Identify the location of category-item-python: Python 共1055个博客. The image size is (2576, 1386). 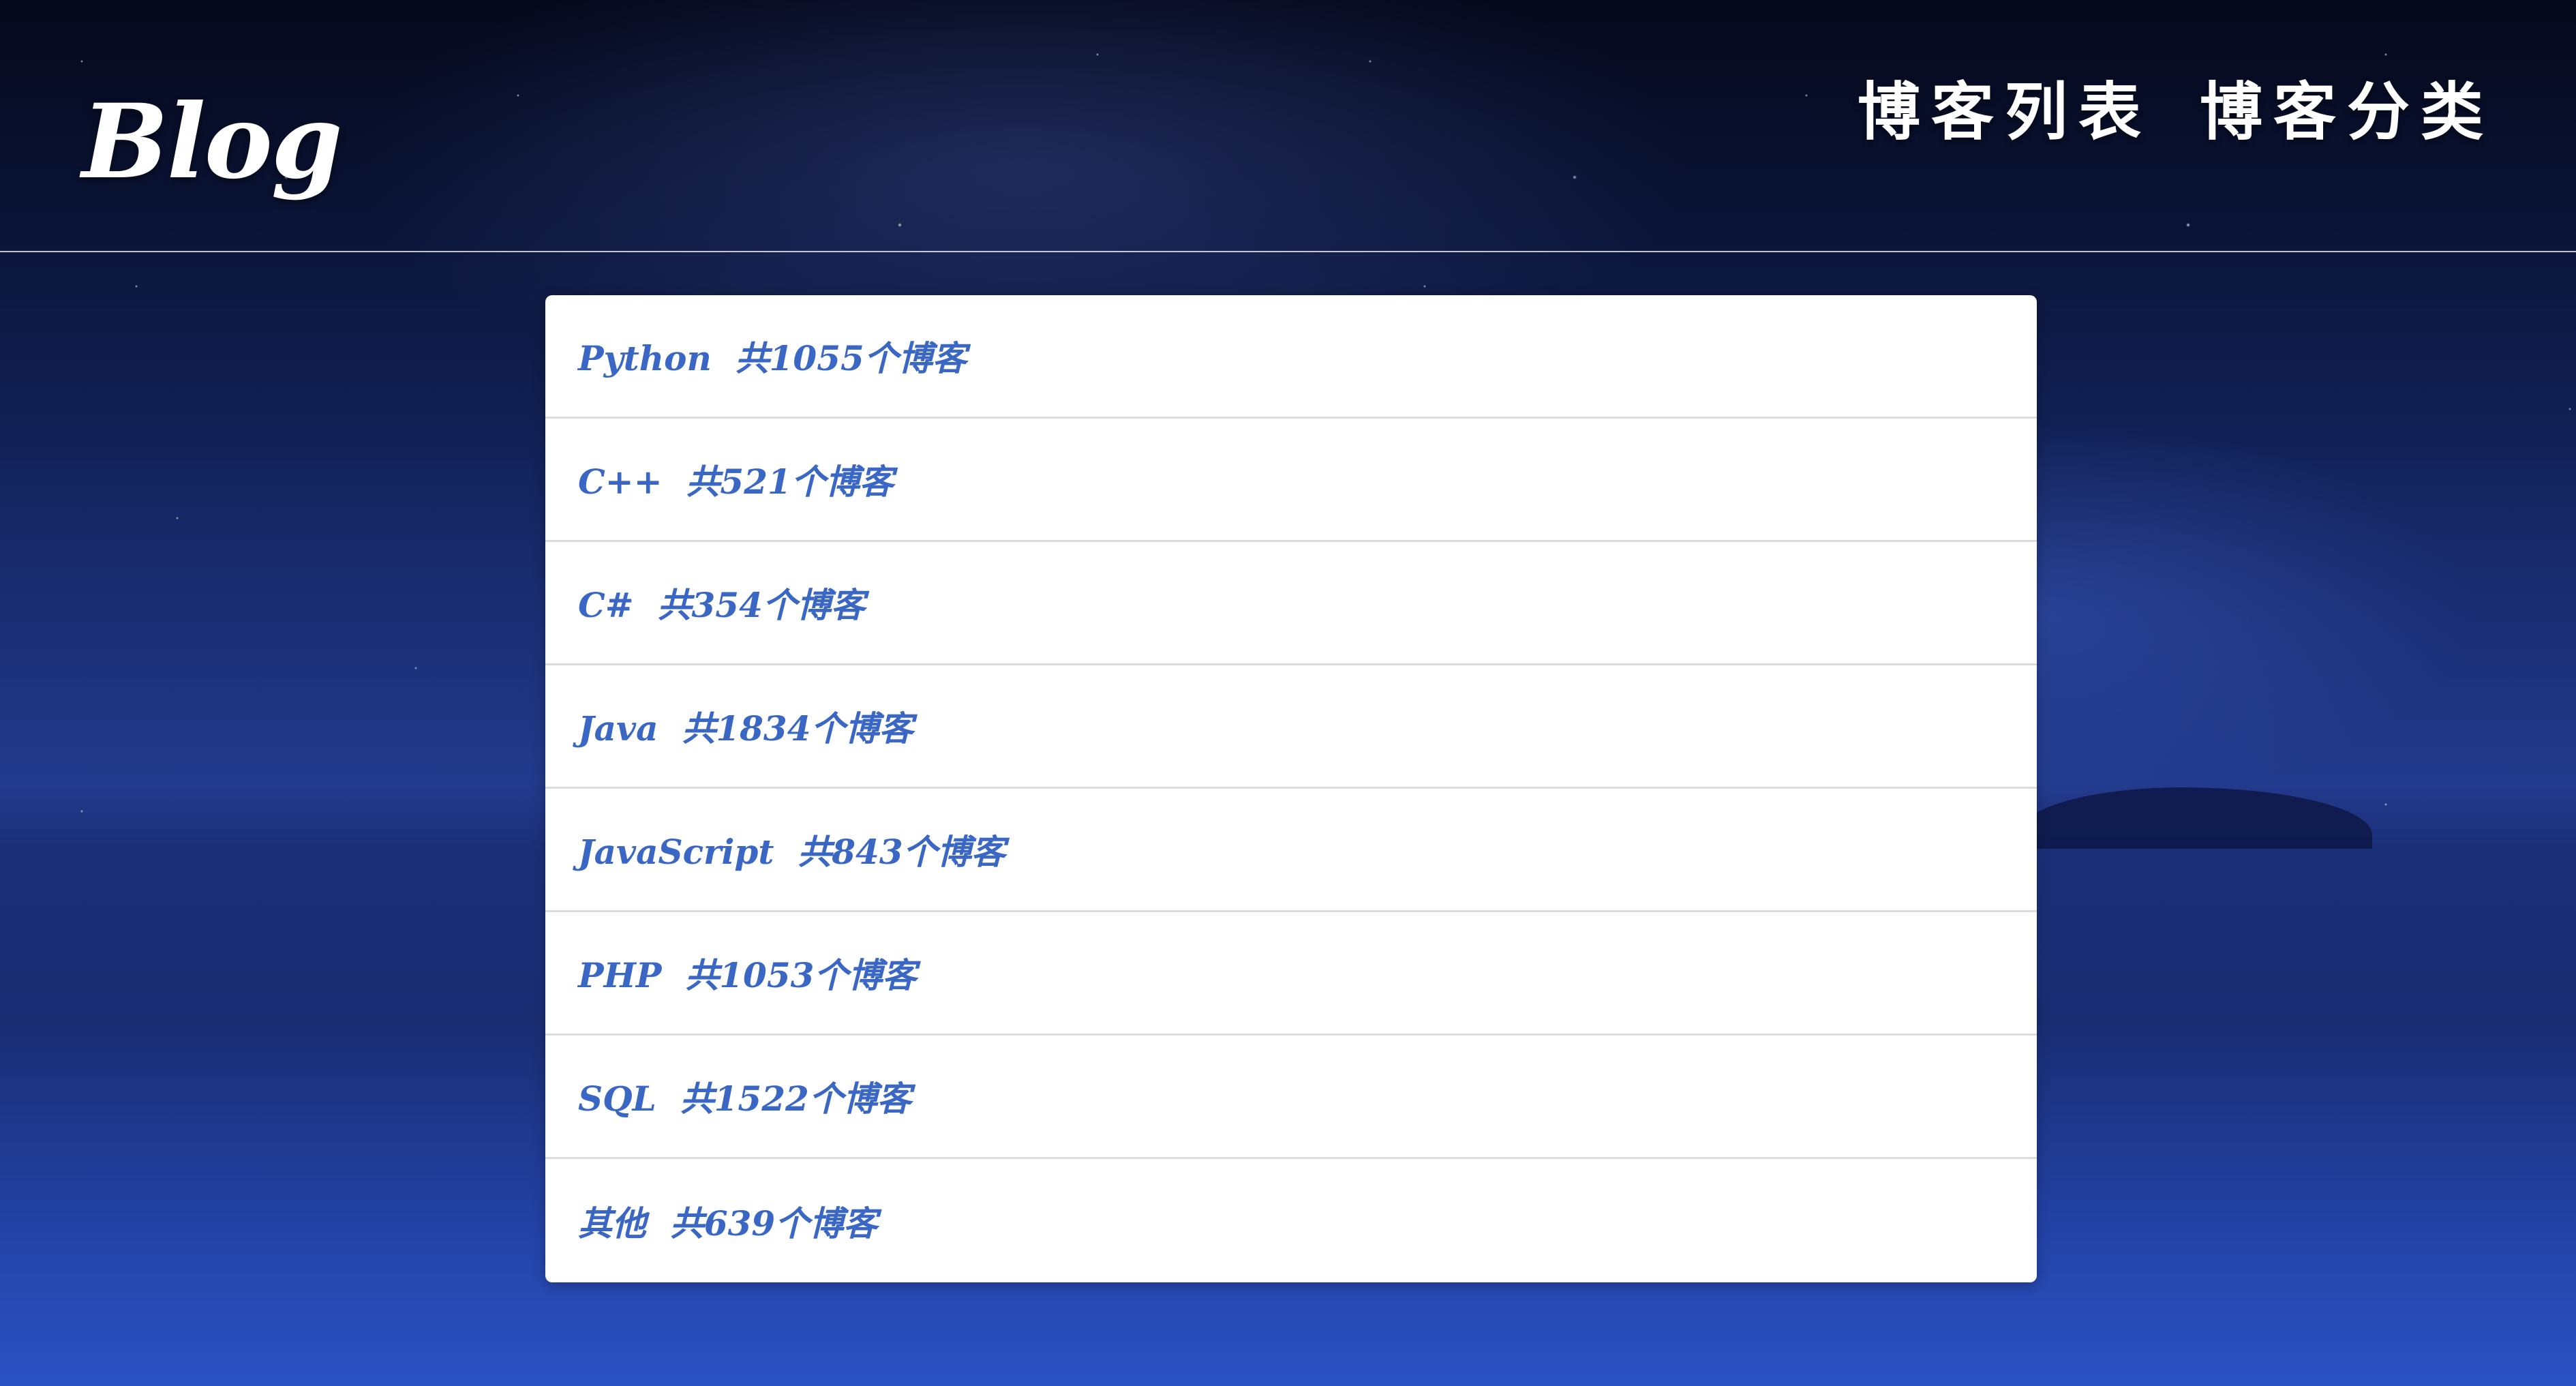
(1291, 357).